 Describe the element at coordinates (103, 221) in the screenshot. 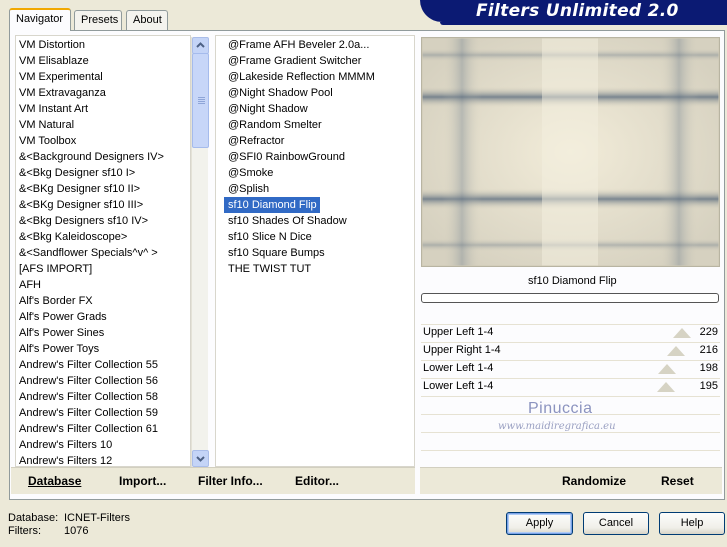

I see `category-item: &<Bkg Designers sf10 IV>` at that location.